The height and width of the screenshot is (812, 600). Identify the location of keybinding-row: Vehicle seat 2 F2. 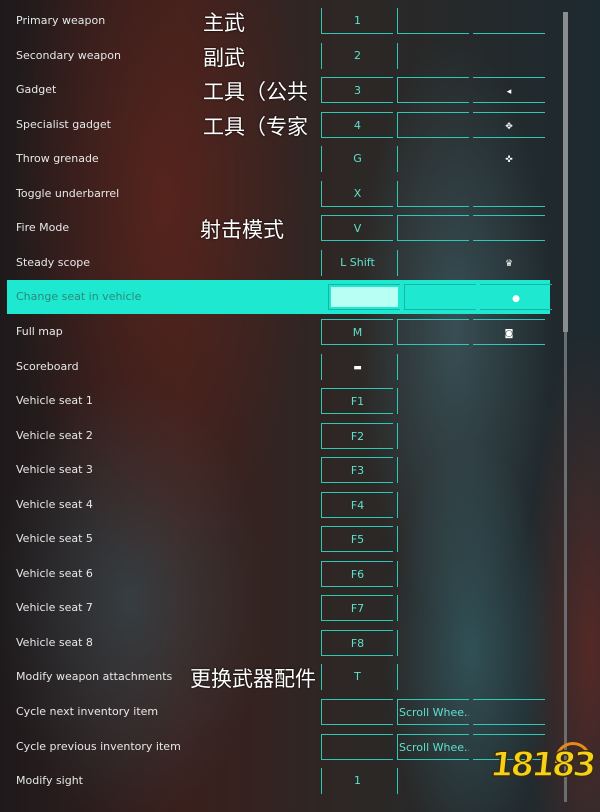
(275, 436).